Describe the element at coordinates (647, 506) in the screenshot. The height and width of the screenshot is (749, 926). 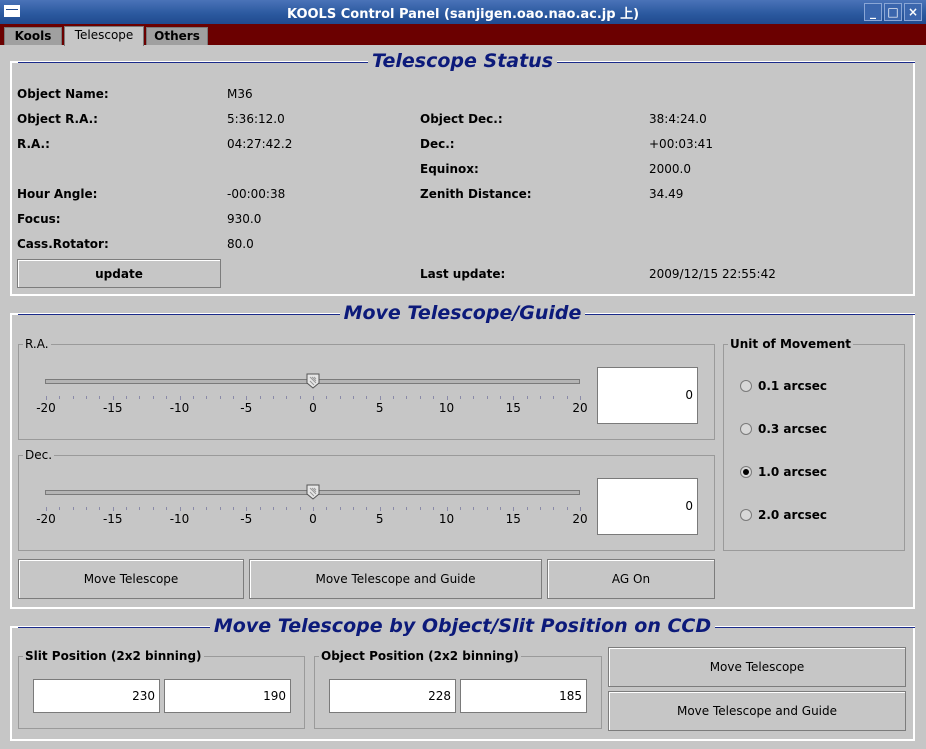
I see `dec-offset-input: 0` at that location.